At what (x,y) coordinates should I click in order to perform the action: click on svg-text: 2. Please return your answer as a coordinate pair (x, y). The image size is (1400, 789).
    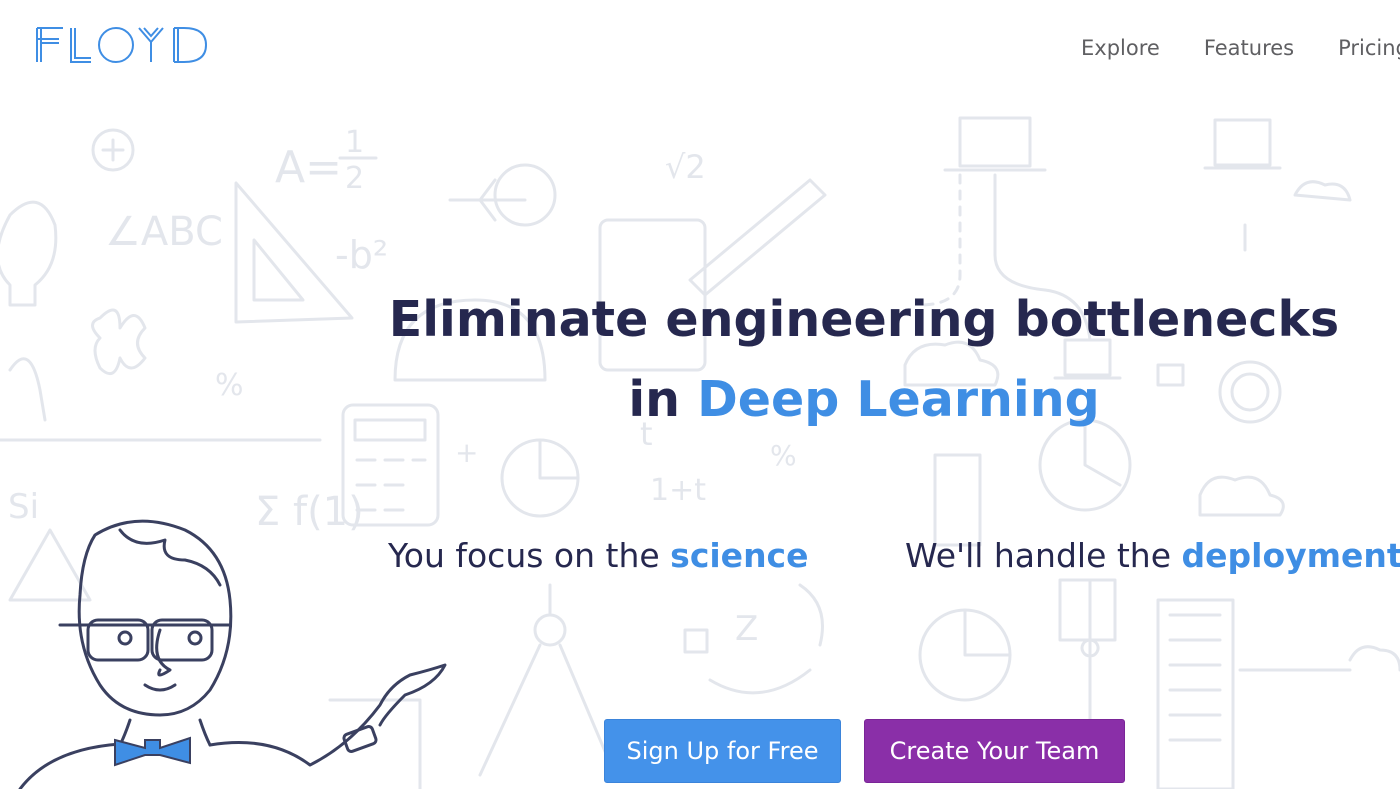
    Looking at the image, I should click on (354, 178).